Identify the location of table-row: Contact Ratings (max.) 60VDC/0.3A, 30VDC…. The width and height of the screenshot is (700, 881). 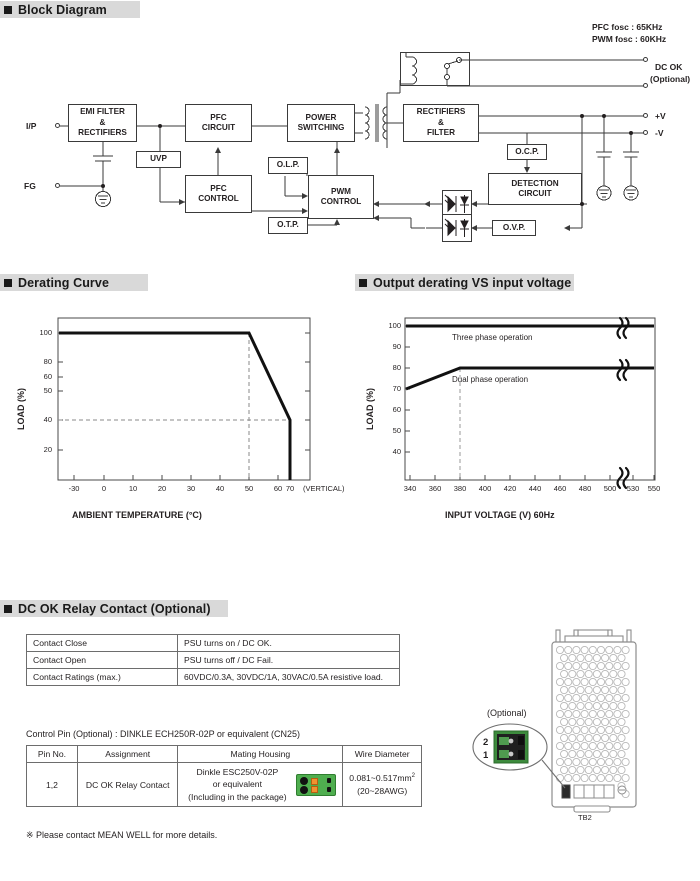
(213, 677).